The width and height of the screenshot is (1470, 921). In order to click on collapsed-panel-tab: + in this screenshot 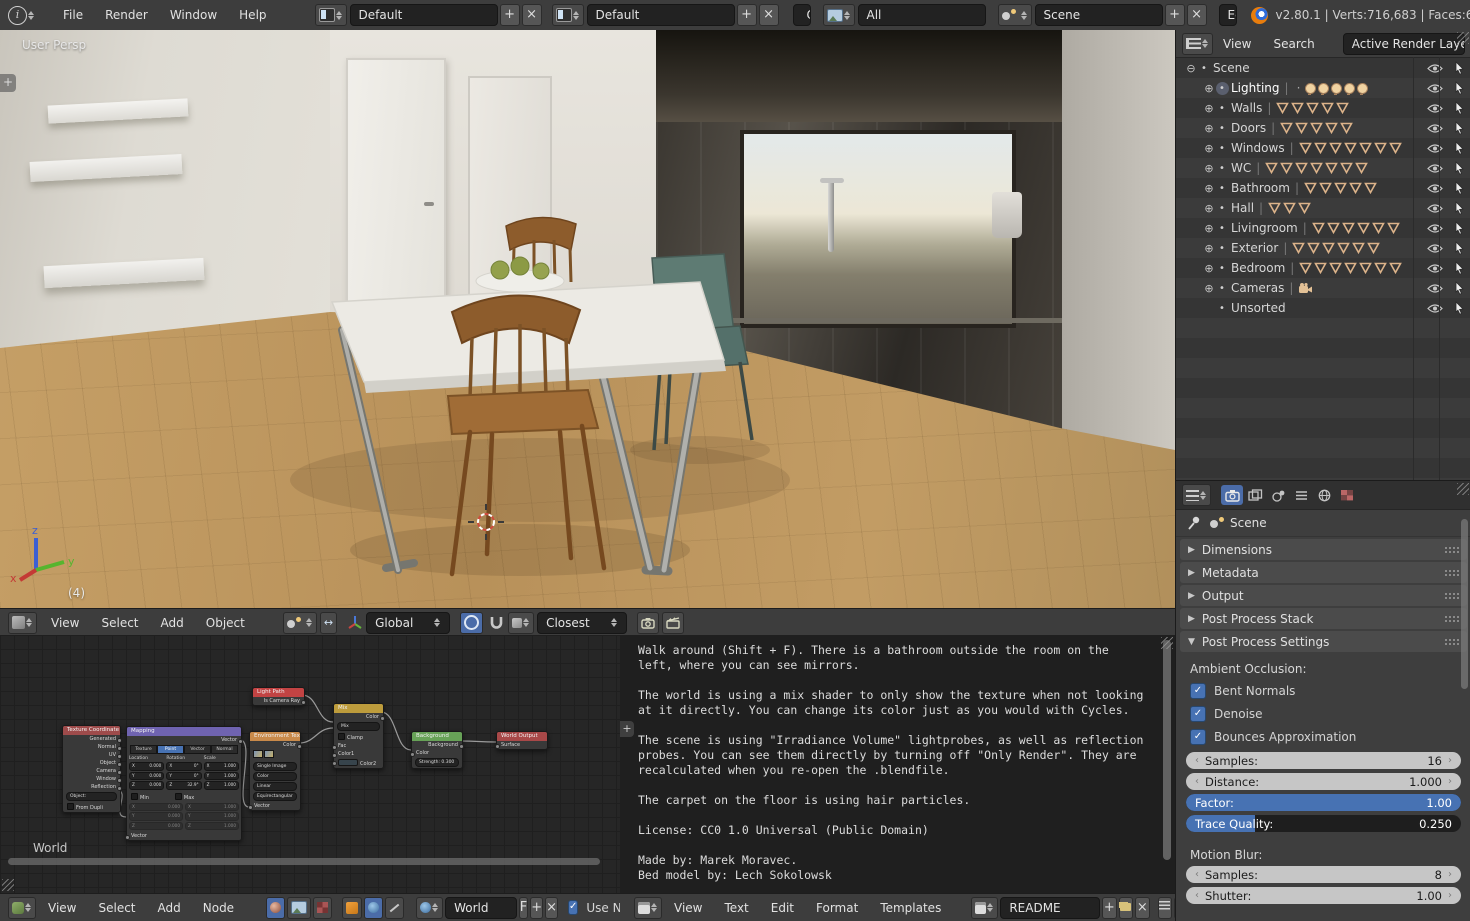, I will do `click(627, 729)`.